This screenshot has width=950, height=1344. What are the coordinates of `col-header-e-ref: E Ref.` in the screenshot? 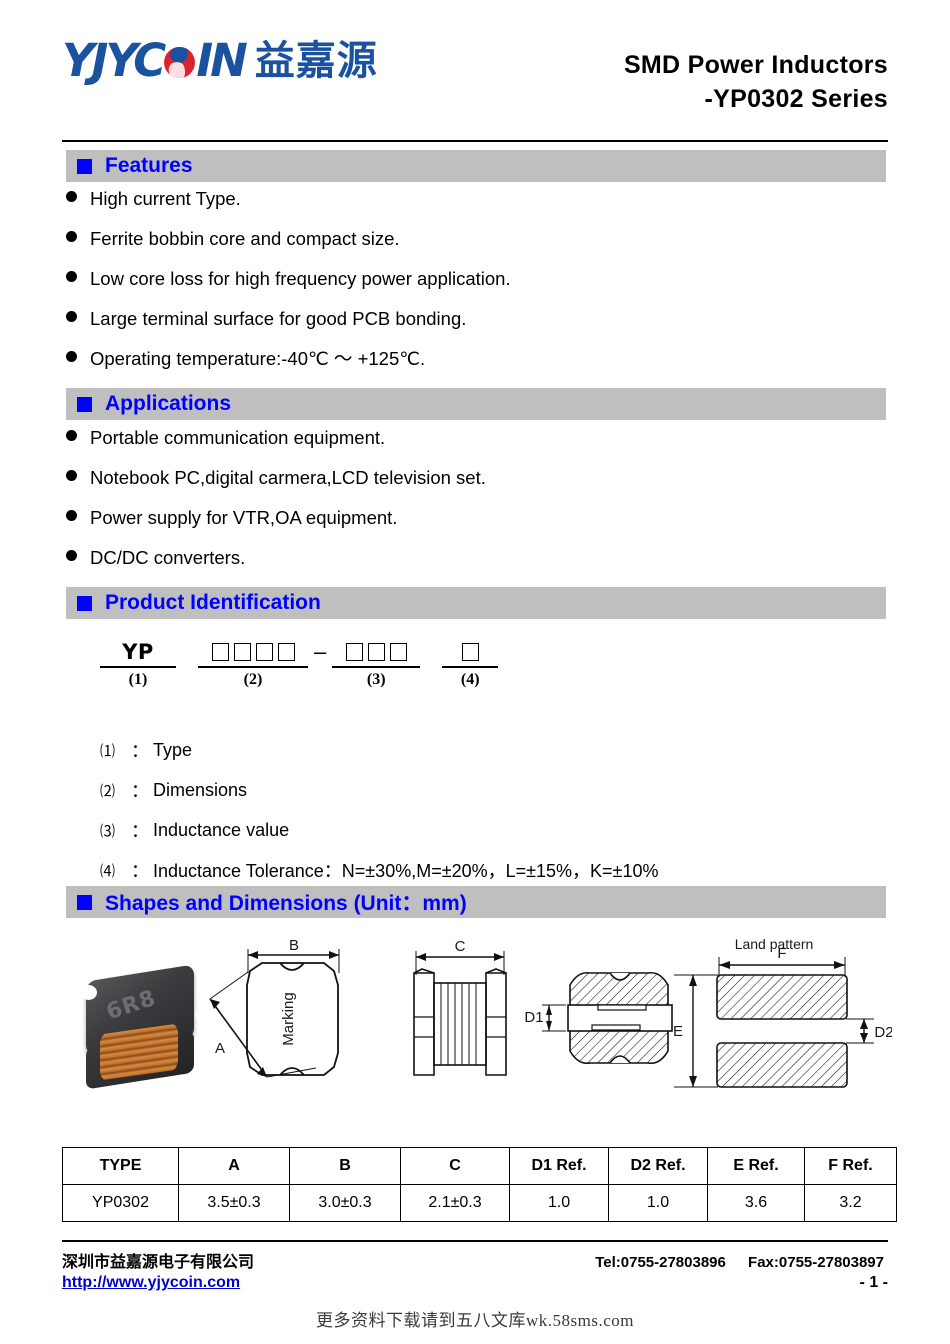 It's located at (756, 1166).